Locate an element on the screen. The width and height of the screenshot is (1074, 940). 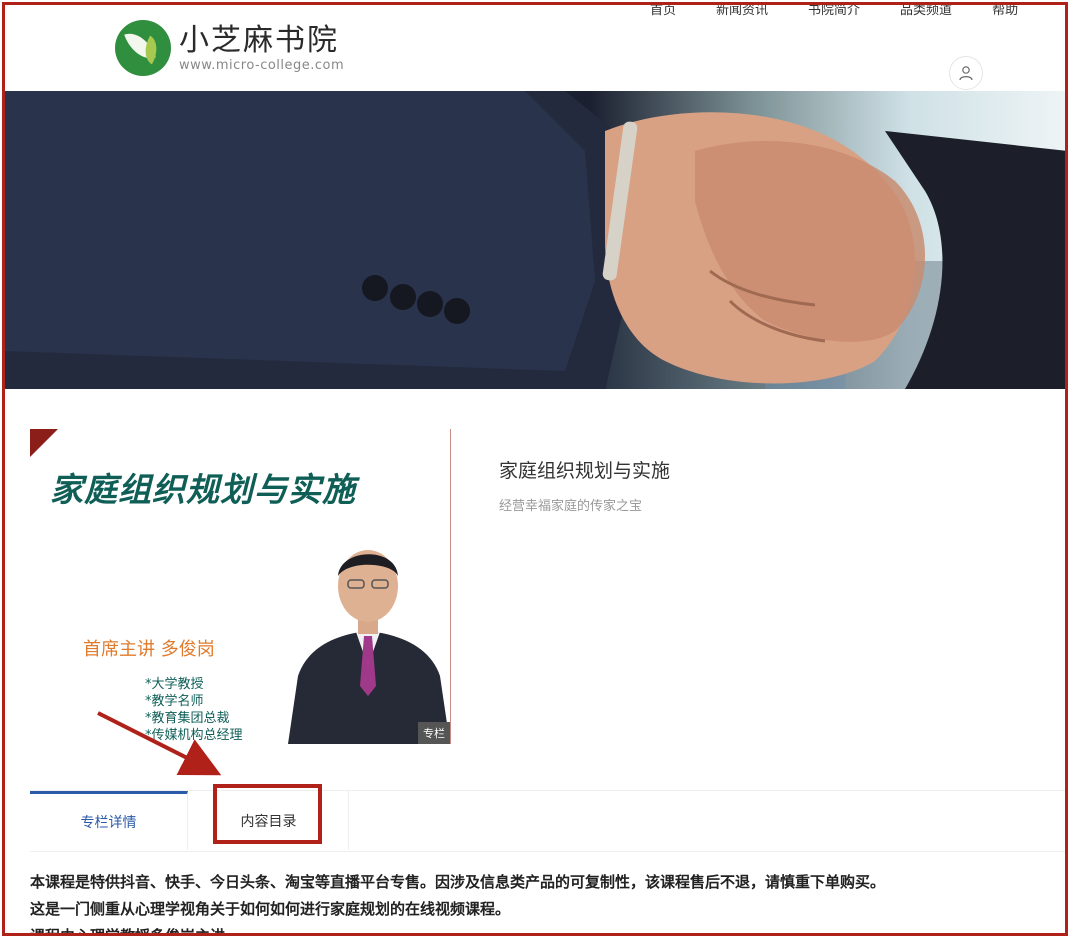
annotation-arrow is located at coordinates (159, 743).